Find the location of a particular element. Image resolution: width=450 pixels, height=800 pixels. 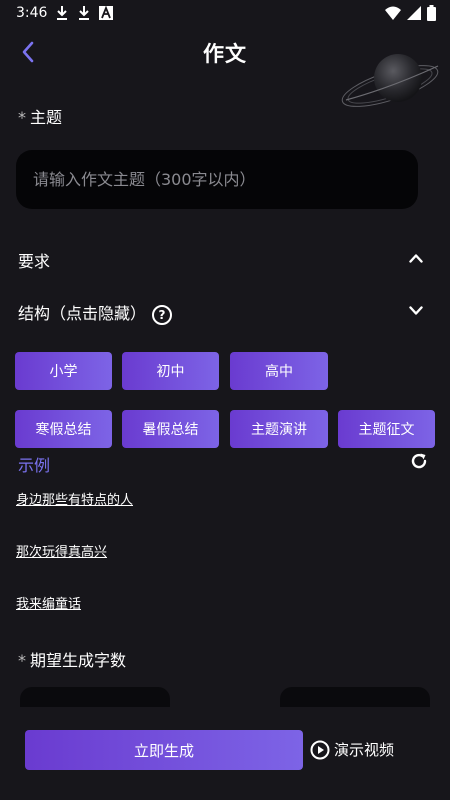

chevron-down-icon is located at coordinates (416, 310).